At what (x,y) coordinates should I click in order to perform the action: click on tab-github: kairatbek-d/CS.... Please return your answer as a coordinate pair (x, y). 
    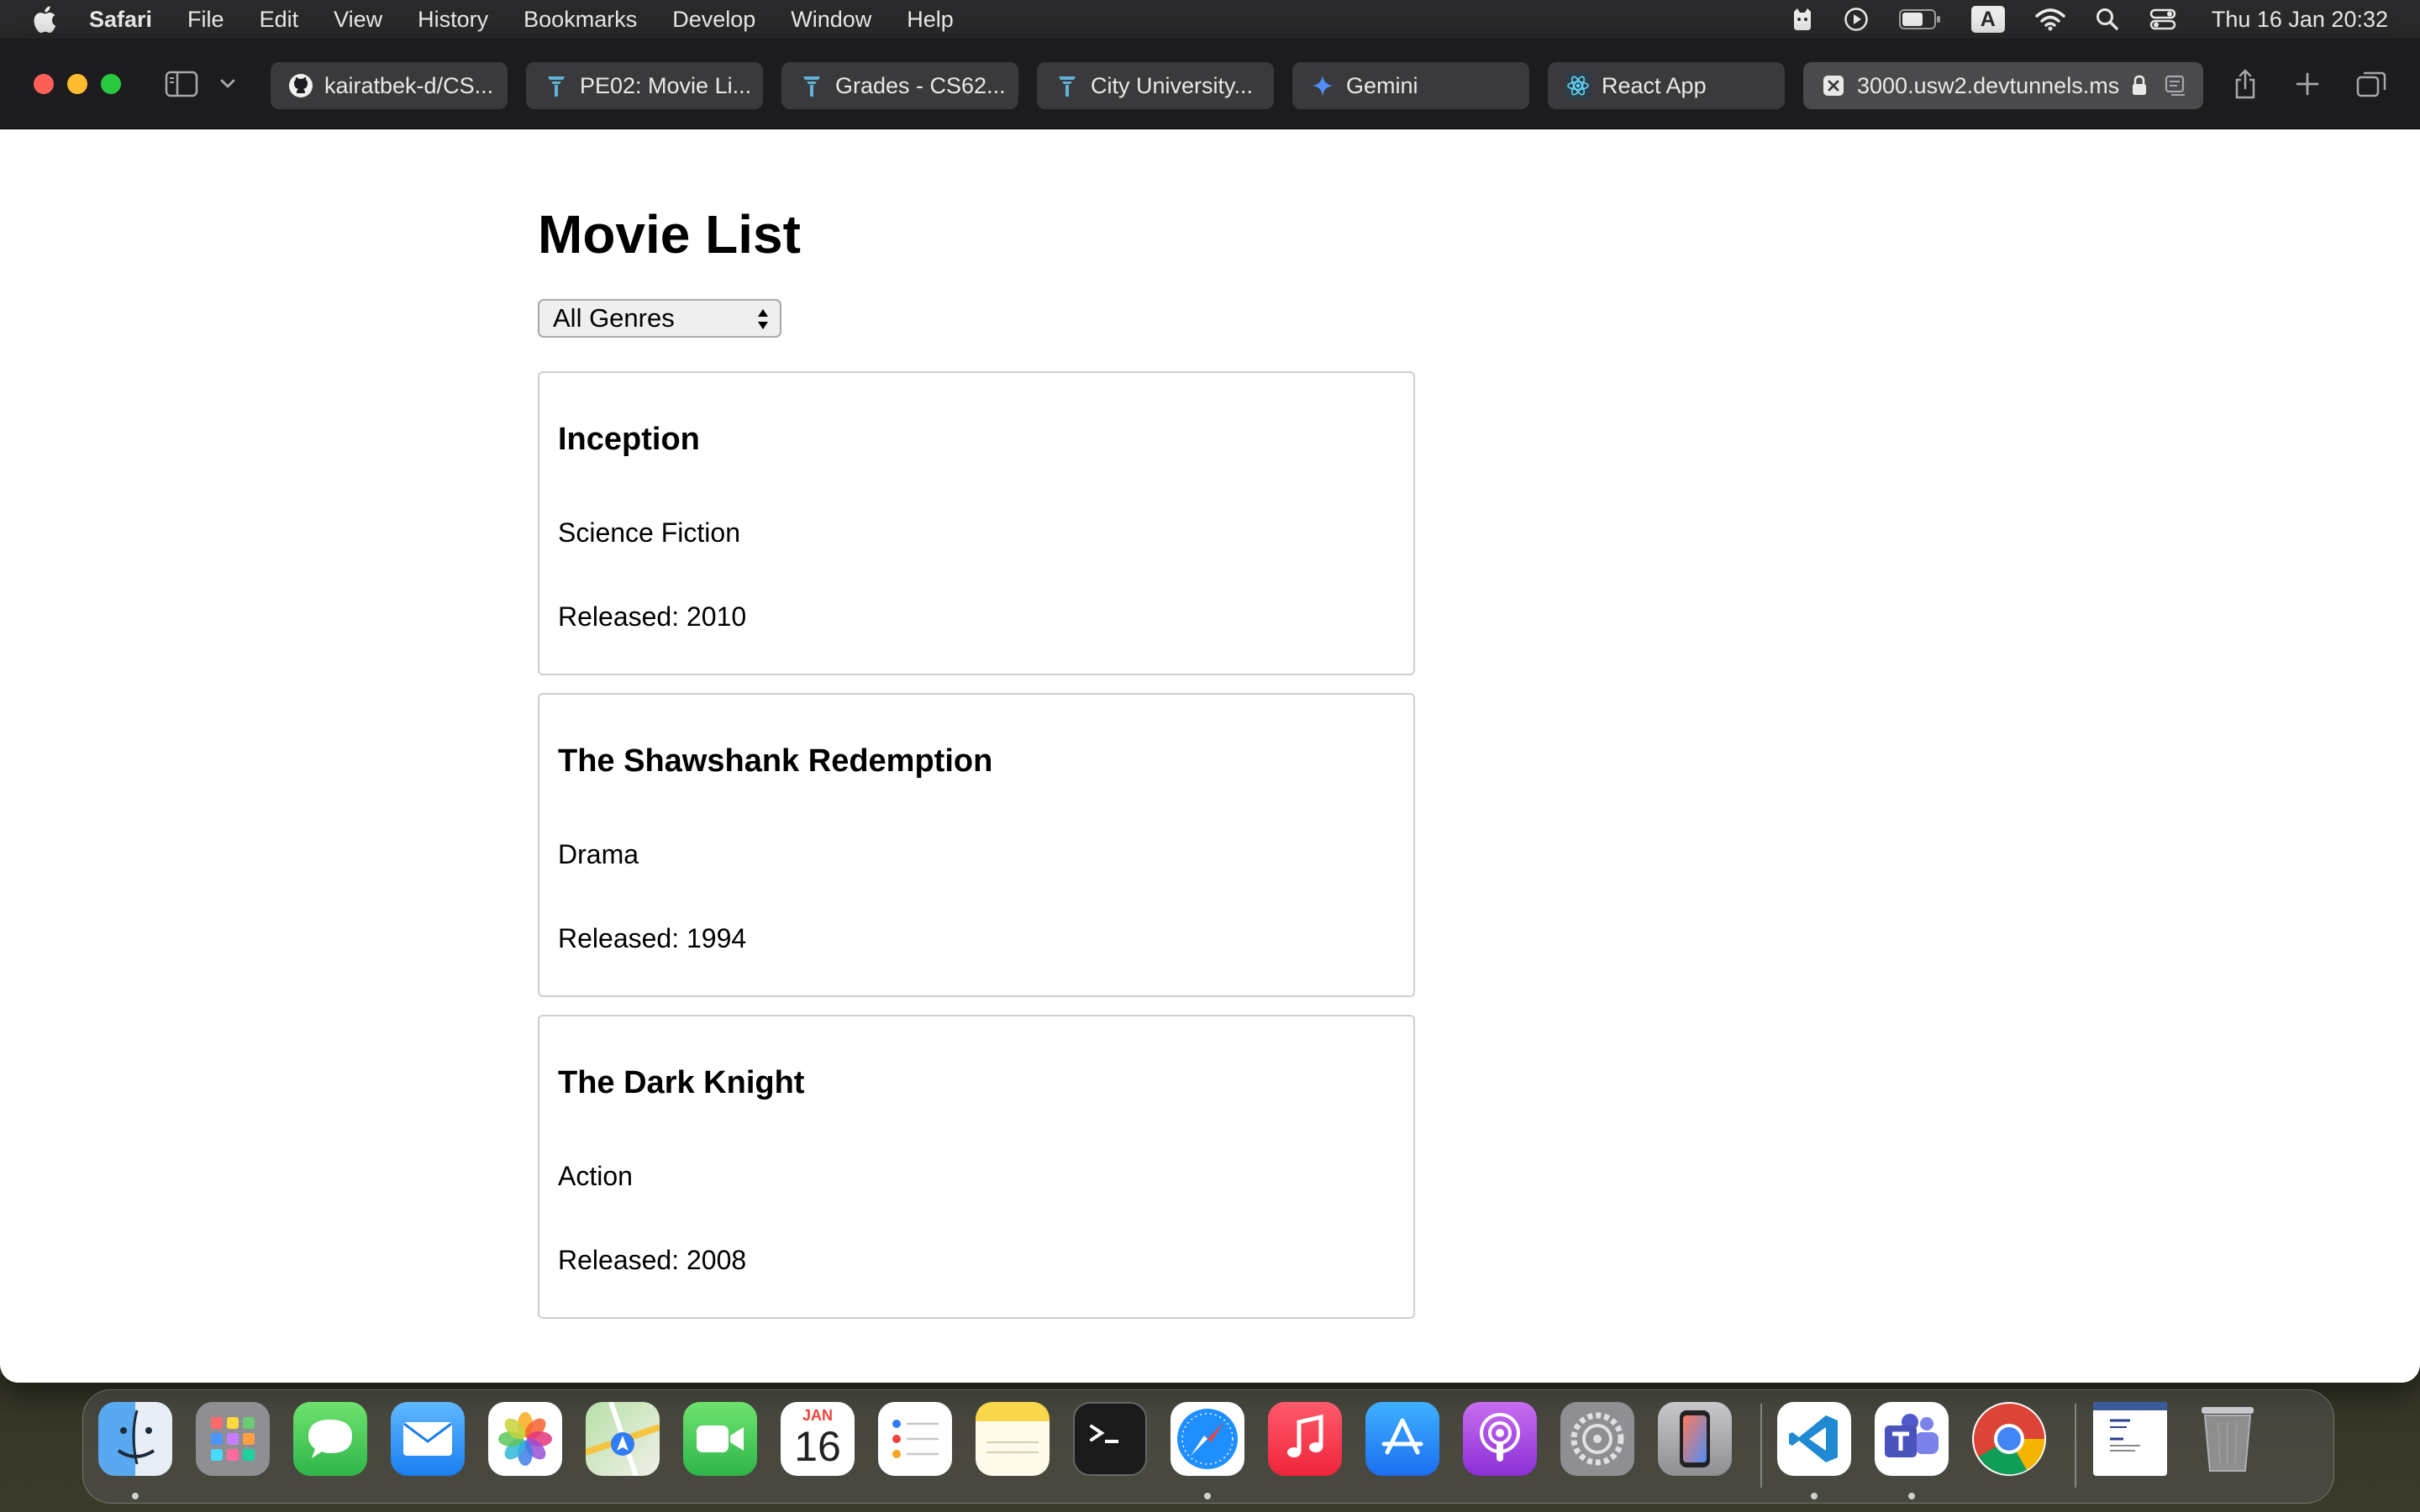
    Looking at the image, I should click on (390, 85).